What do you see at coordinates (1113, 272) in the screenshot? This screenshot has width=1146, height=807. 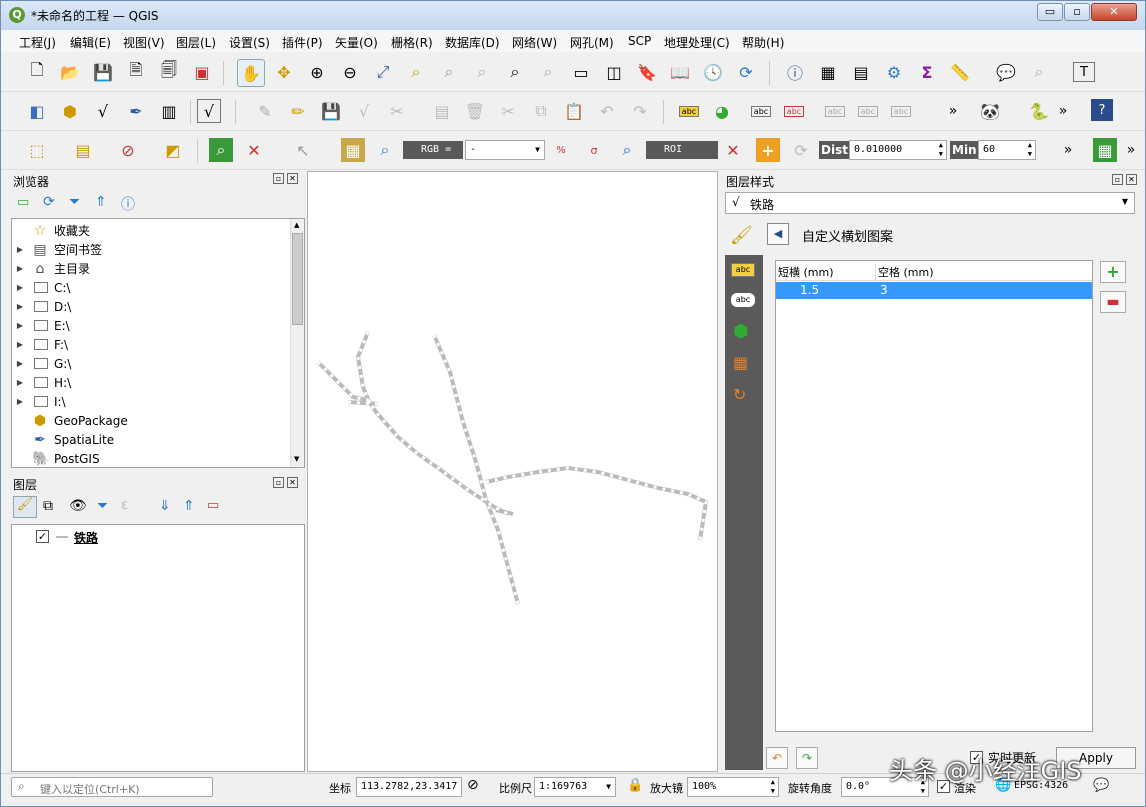 I see `add-row-button: +` at bounding box center [1113, 272].